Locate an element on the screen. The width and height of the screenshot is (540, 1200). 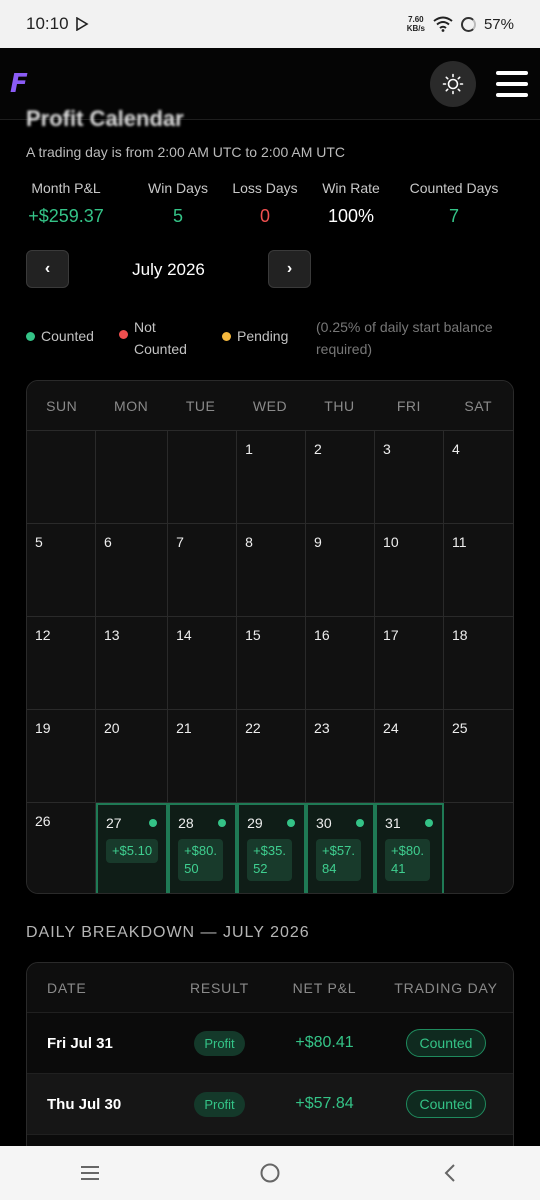
day-number: 4 is located at coordinates (456, 449).